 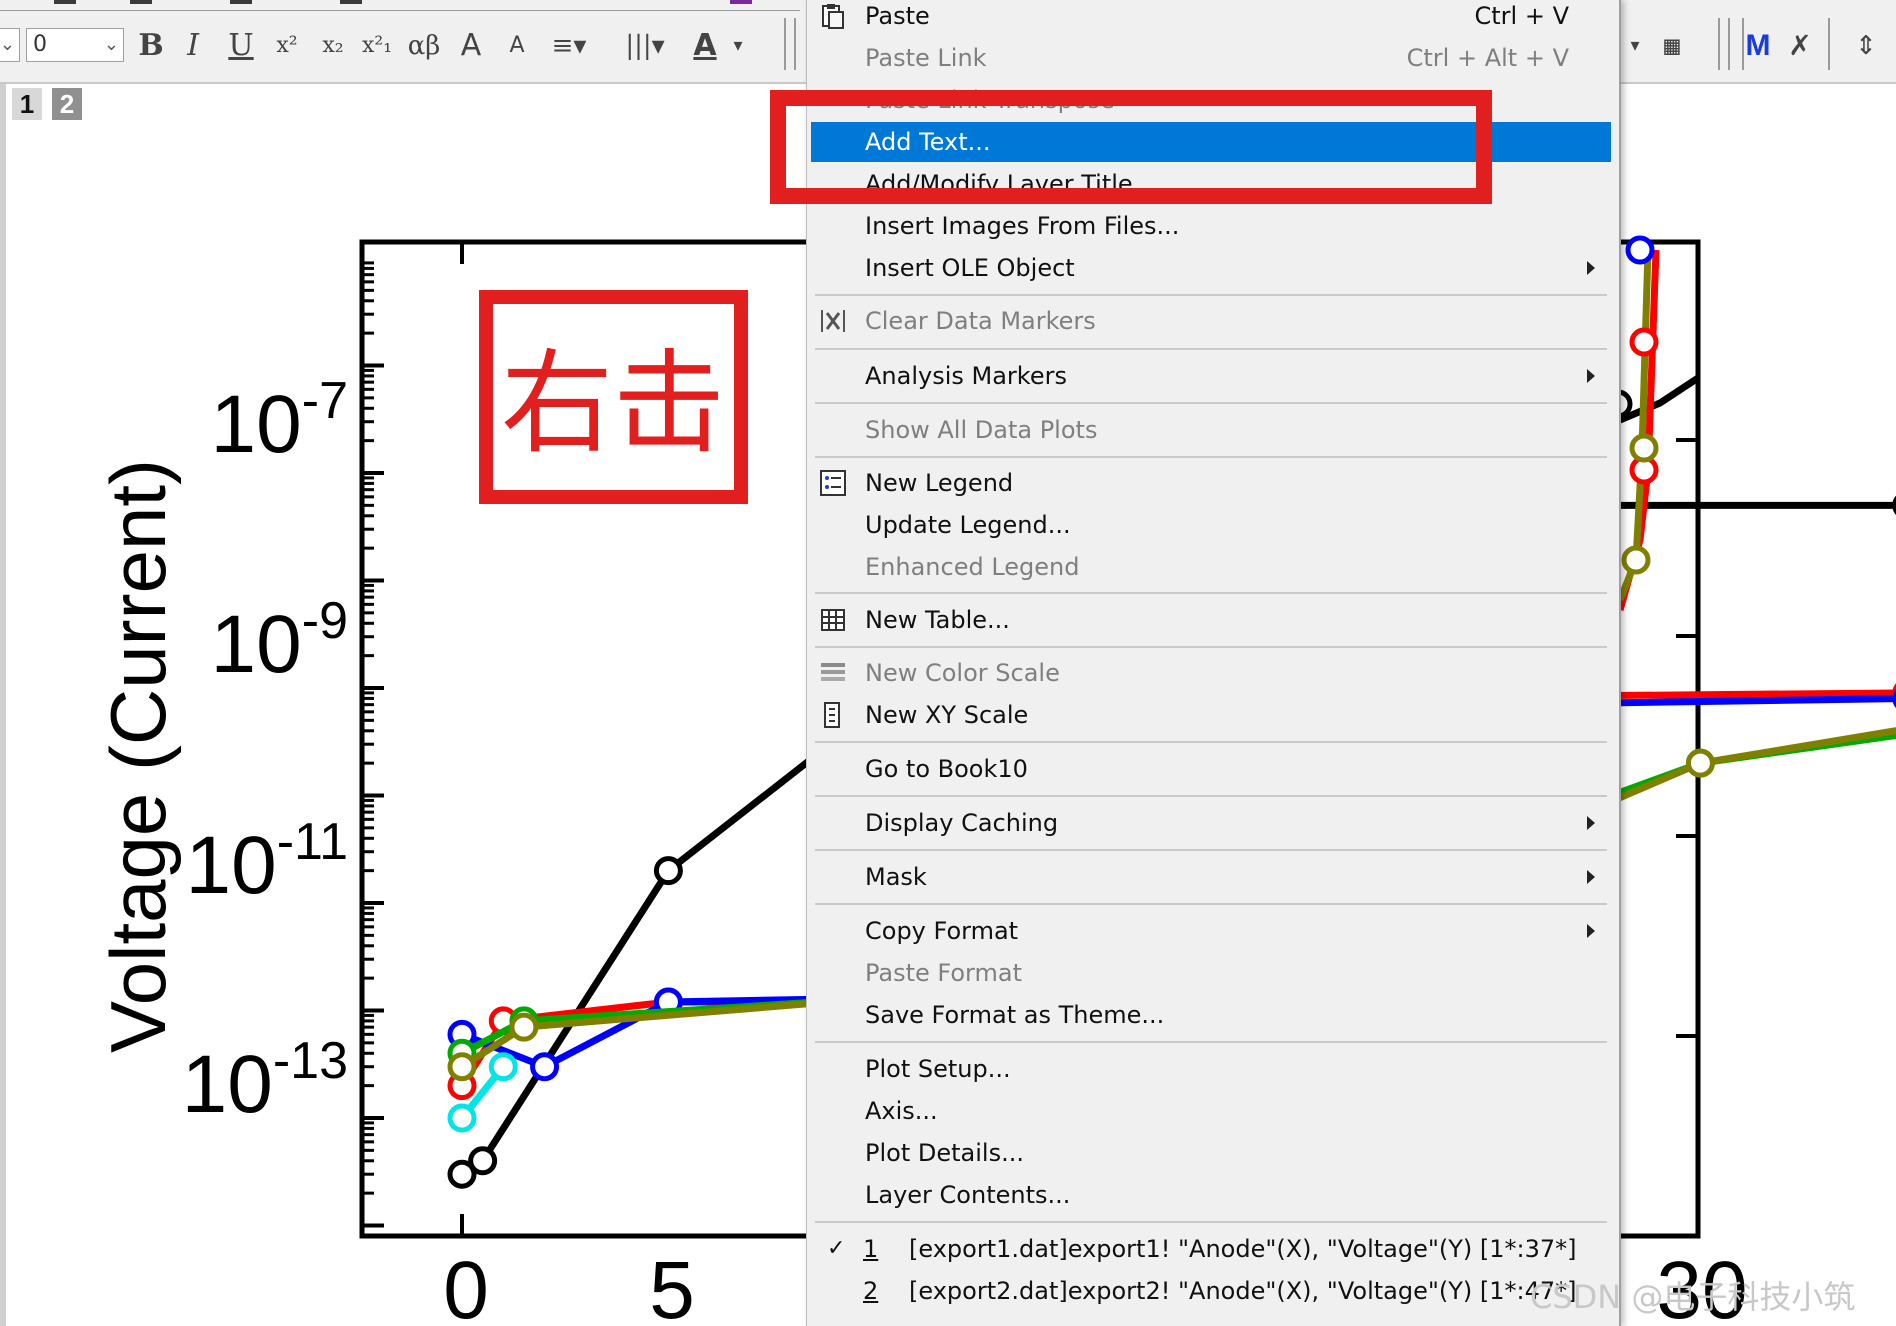 What do you see at coordinates (466, 1285) in the screenshot?
I see `x-tick-label: 0` at bounding box center [466, 1285].